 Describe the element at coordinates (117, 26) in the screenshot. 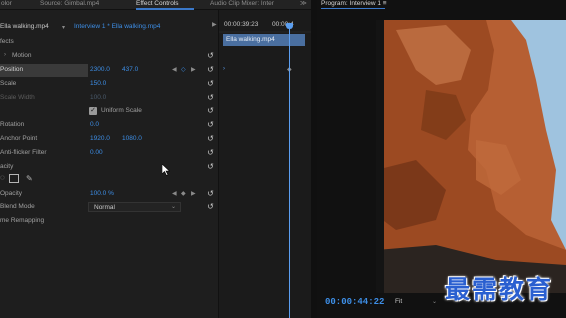

I see `sequence-clip-label: Interview 1 * Ella walking.mp4` at that location.